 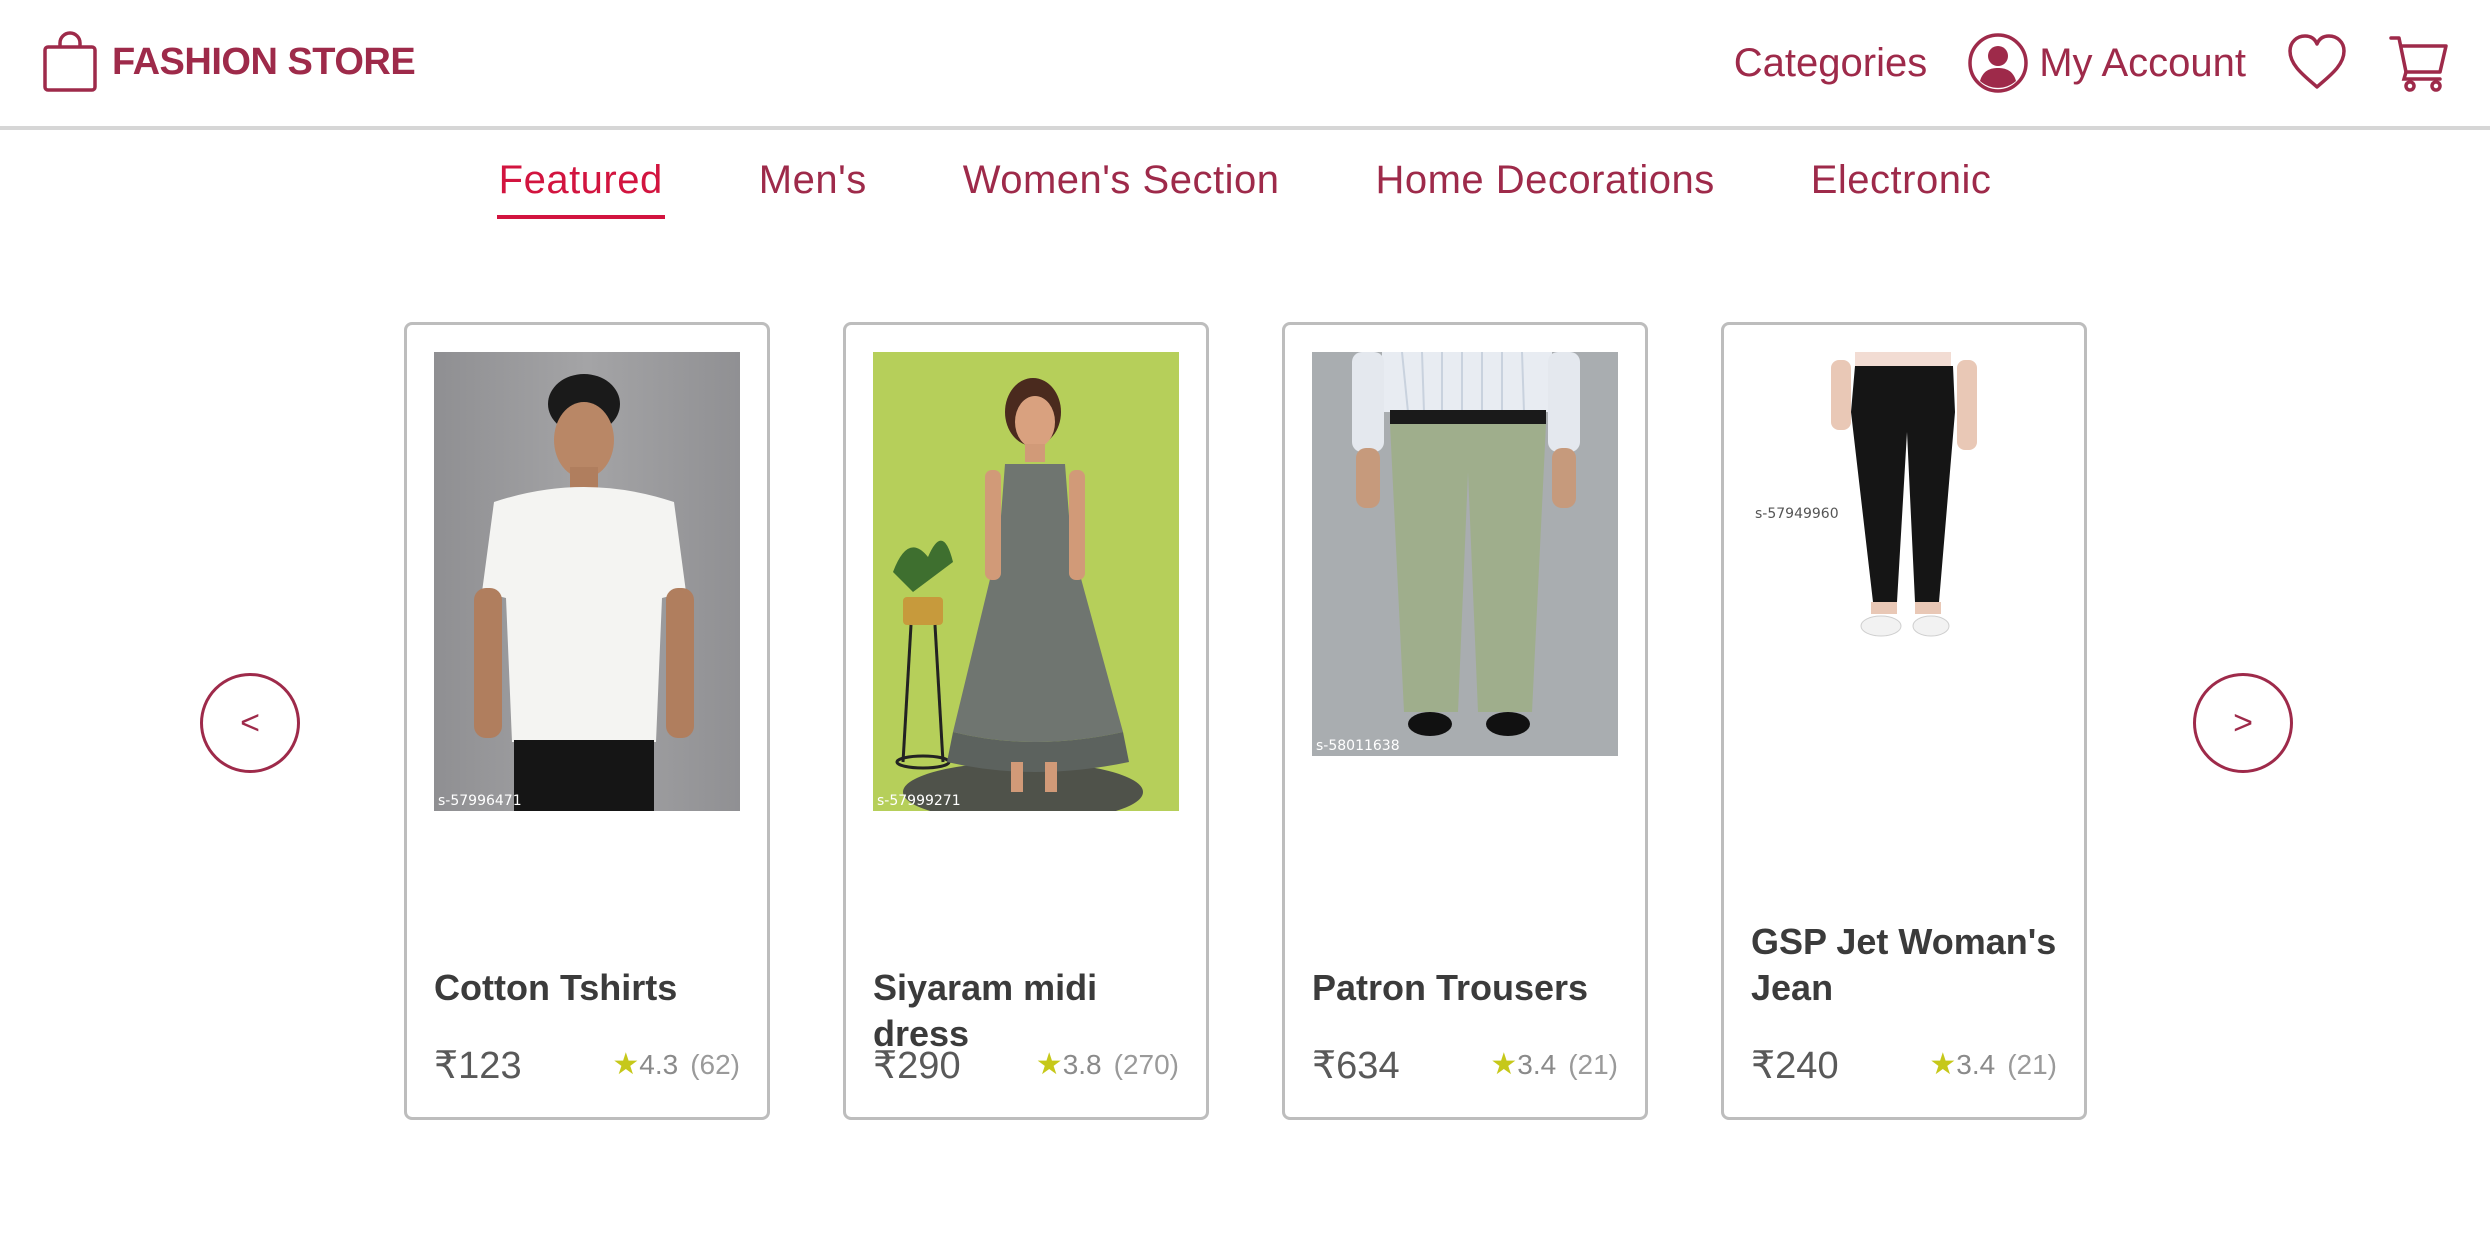 What do you see at coordinates (813, 184) in the screenshot?
I see `tab-mens: Men's` at bounding box center [813, 184].